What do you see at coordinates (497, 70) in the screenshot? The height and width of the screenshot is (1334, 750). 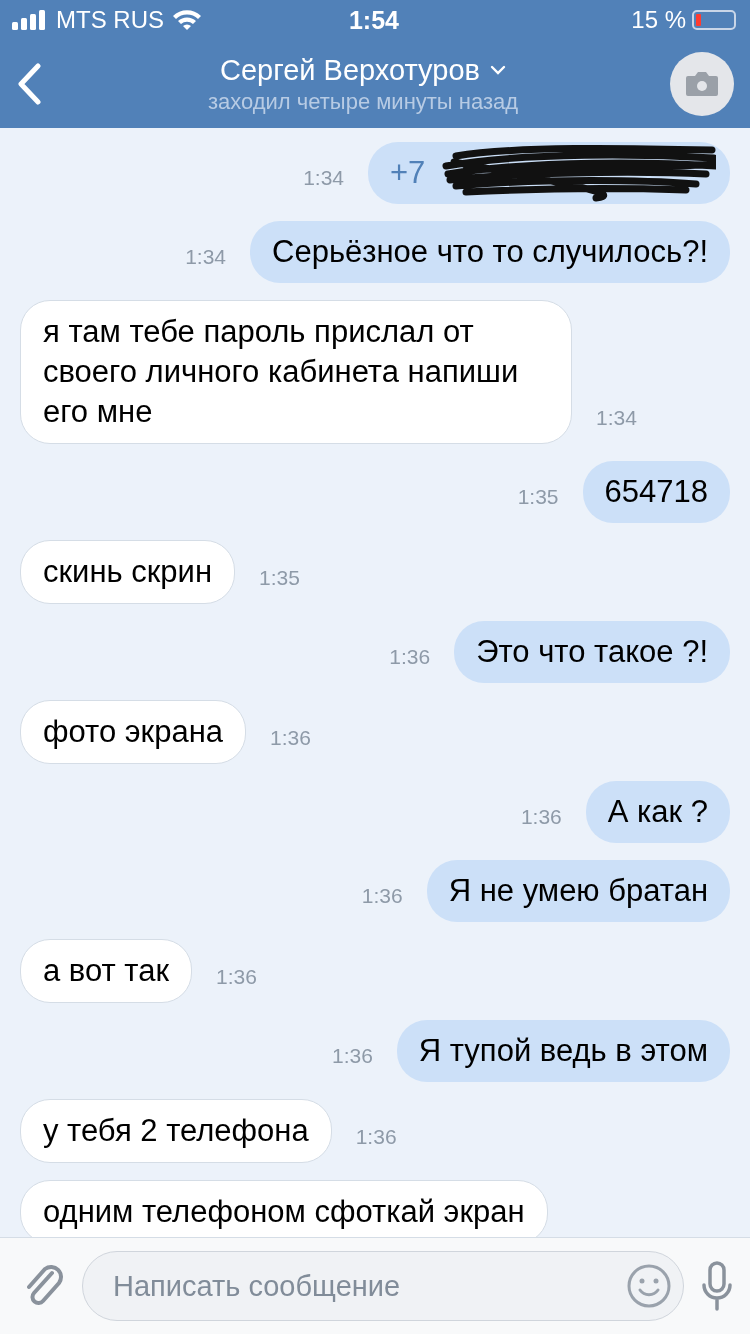 I see `chevron-down-icon` at bounding box center [497, 70].